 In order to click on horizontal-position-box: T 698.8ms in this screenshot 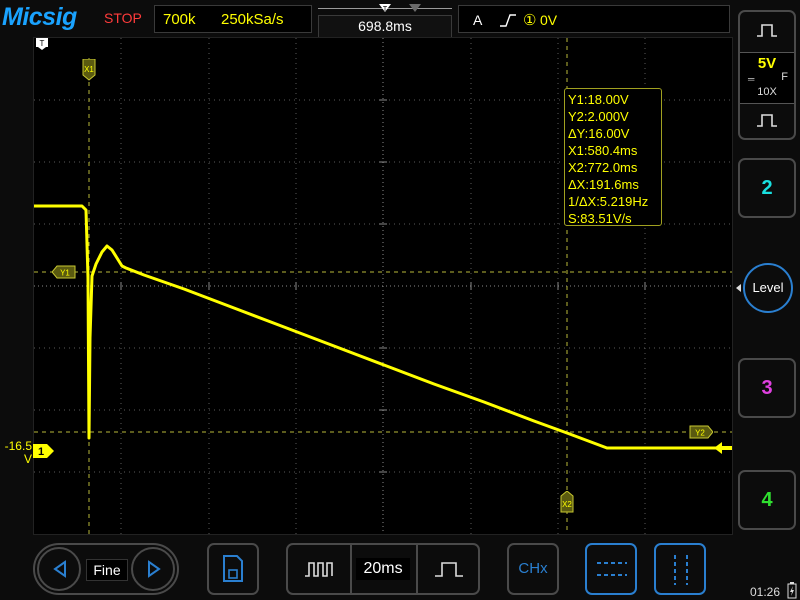, I will do `click(385, 21)`.